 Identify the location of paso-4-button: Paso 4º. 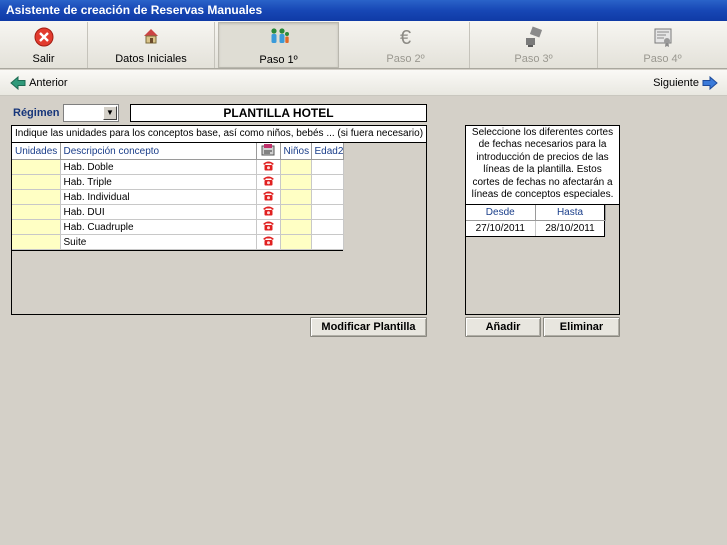
(662, 45).